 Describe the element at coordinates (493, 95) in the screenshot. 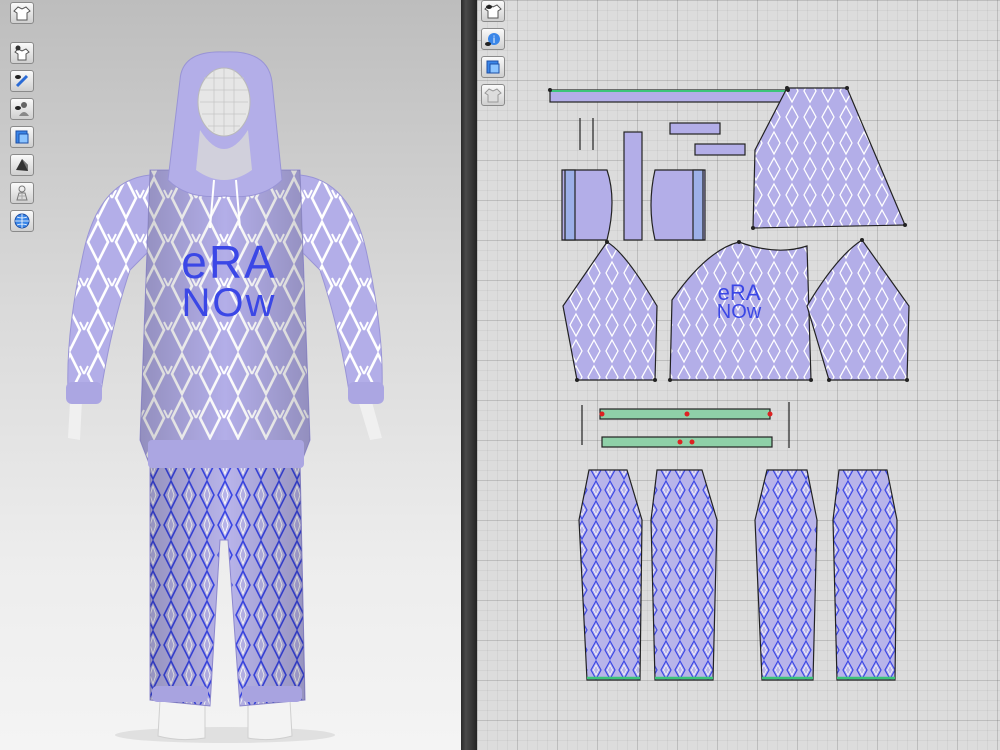

I see `garment-outline-icon` at that location.